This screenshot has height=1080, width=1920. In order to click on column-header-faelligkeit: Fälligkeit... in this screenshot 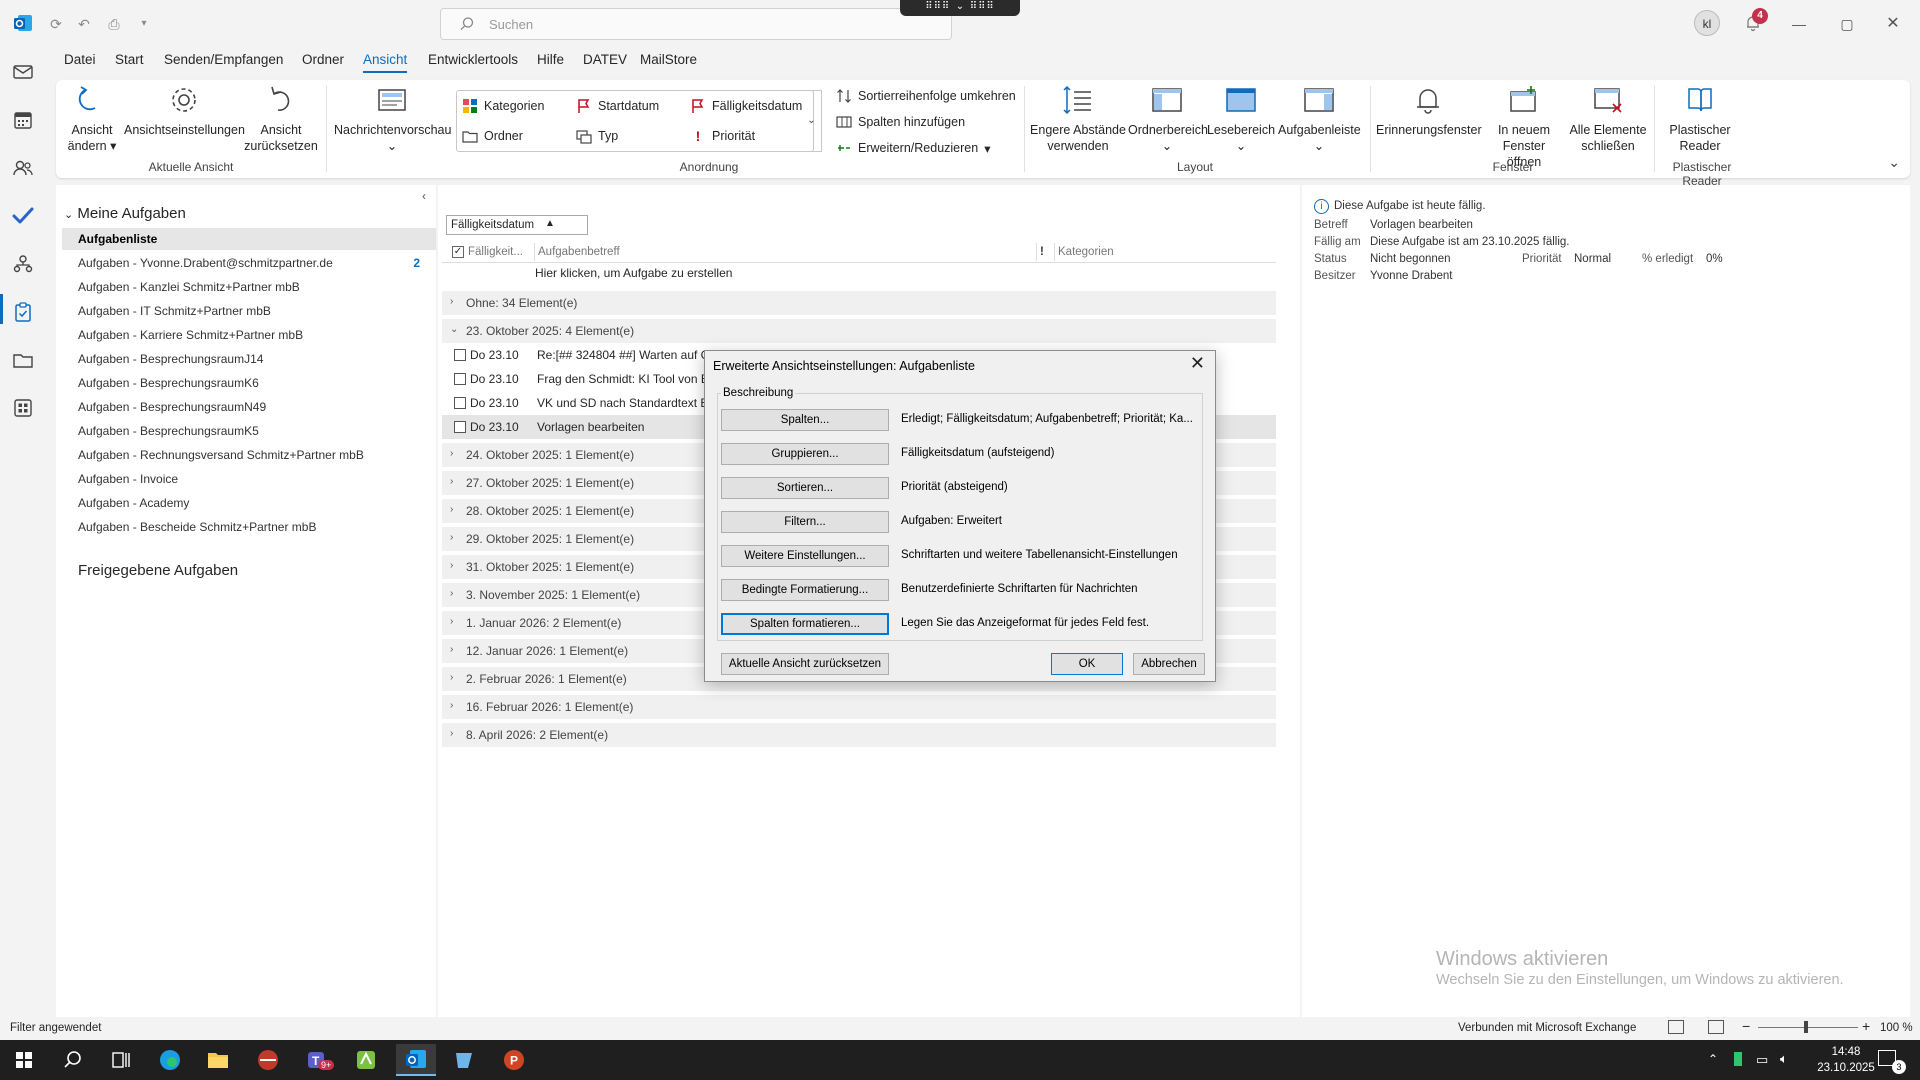, I will do `click(495, 252)`.